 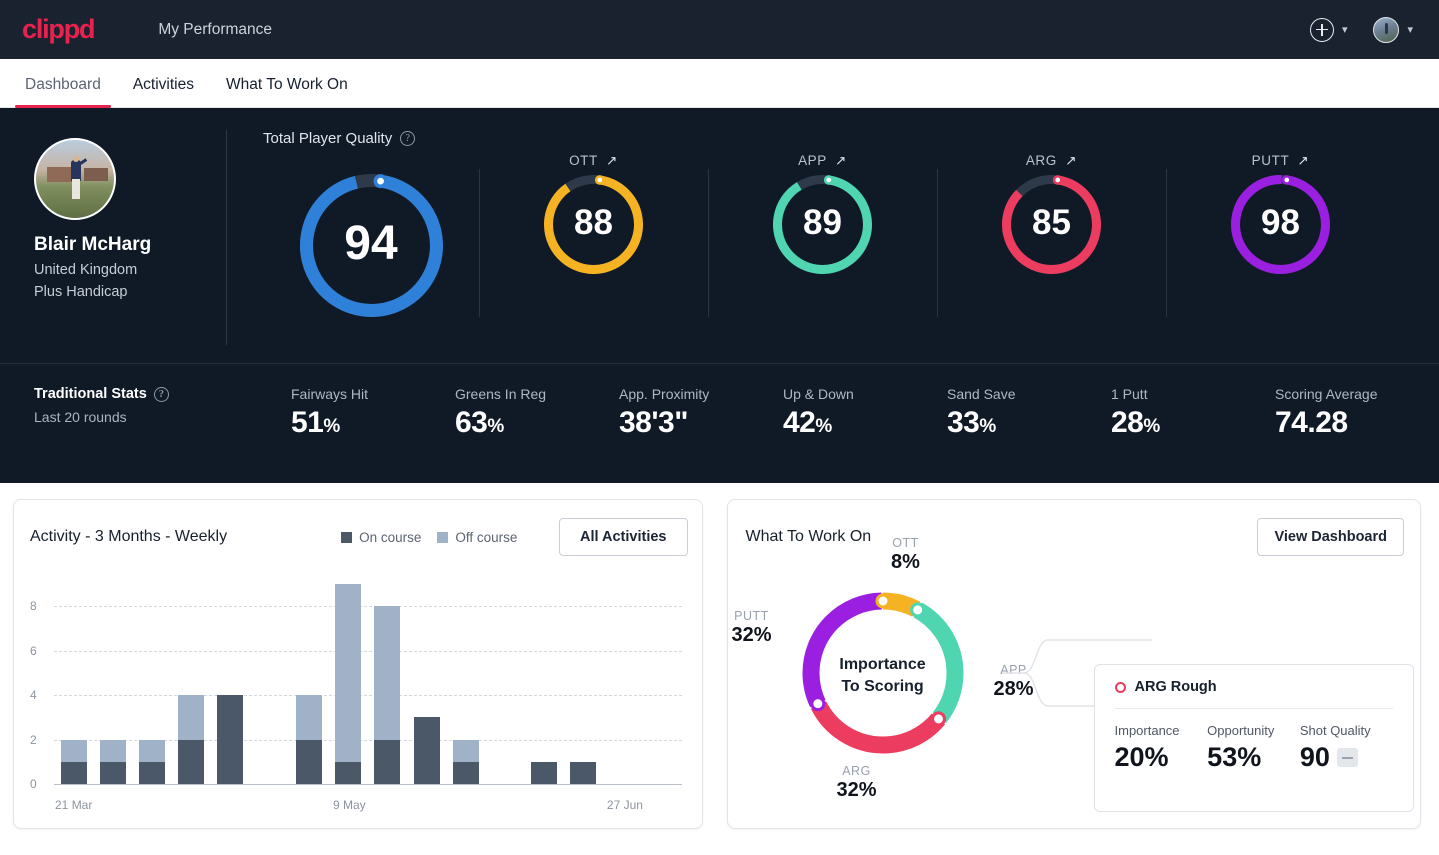 I want to click on question-mark-icon: ?, so click(x=408, y=138).